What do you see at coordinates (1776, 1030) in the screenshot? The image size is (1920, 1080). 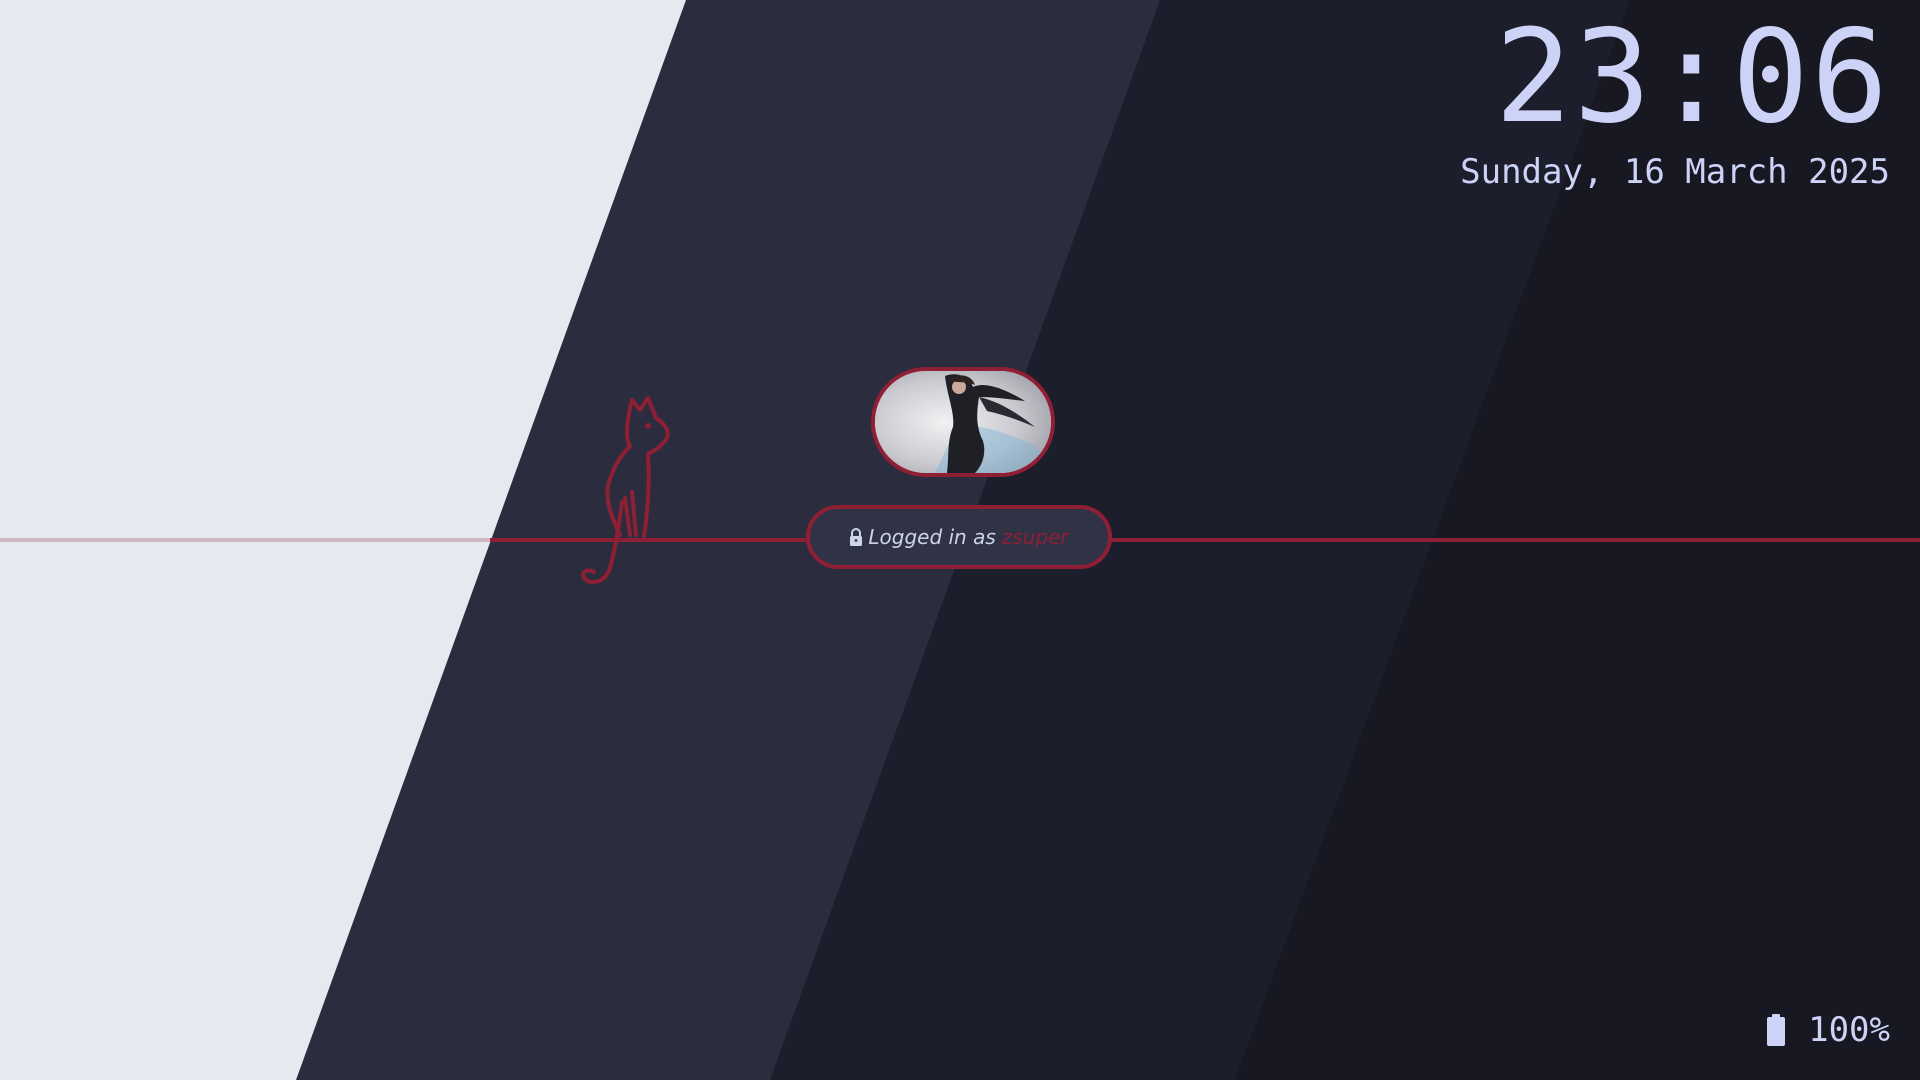 I see `battery-full-icon` at bounding box center [1776, 1030].